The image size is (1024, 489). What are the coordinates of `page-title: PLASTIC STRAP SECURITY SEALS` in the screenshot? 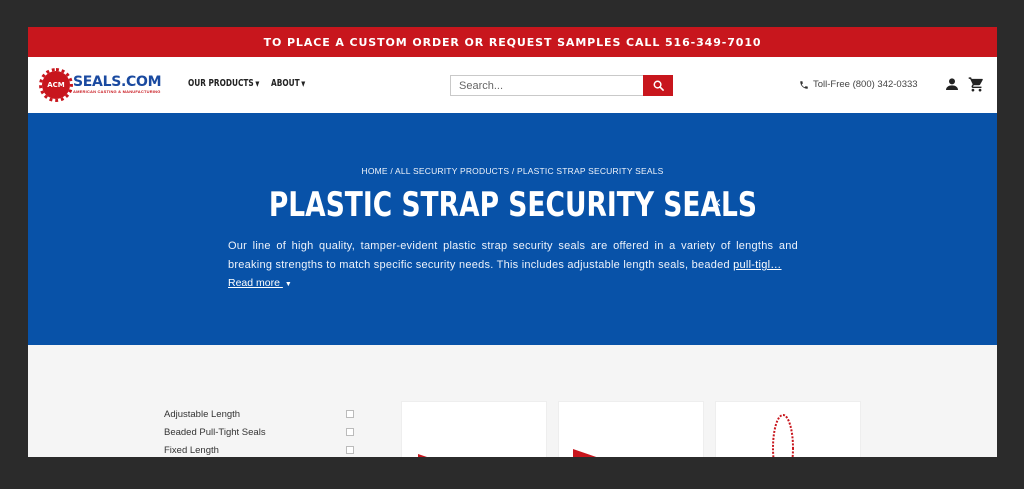 It's located at (512, 205).